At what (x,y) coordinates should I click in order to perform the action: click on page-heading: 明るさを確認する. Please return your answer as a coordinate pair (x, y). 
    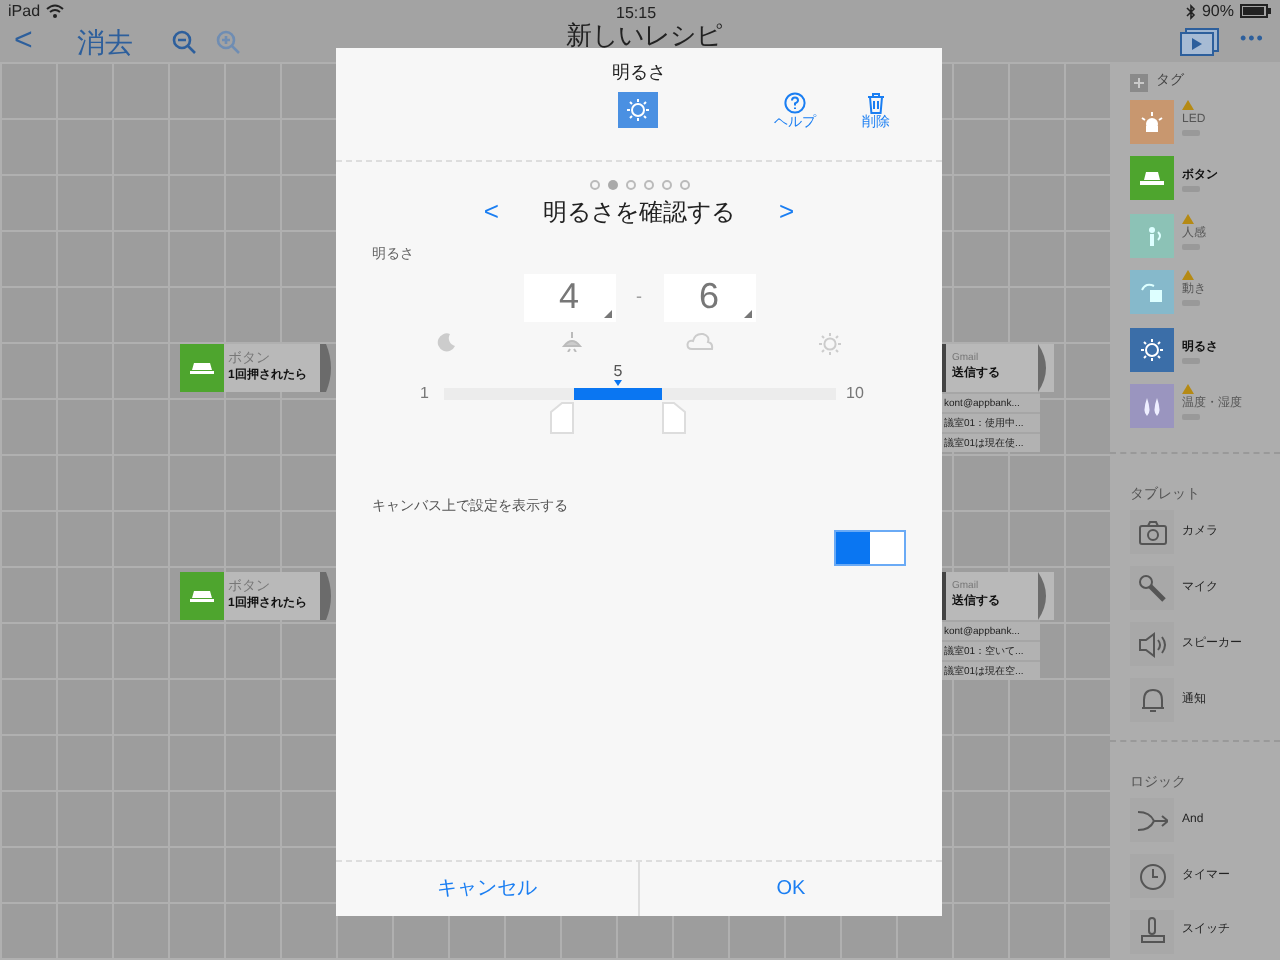
    Looking at the image, I should click on (639, 213).